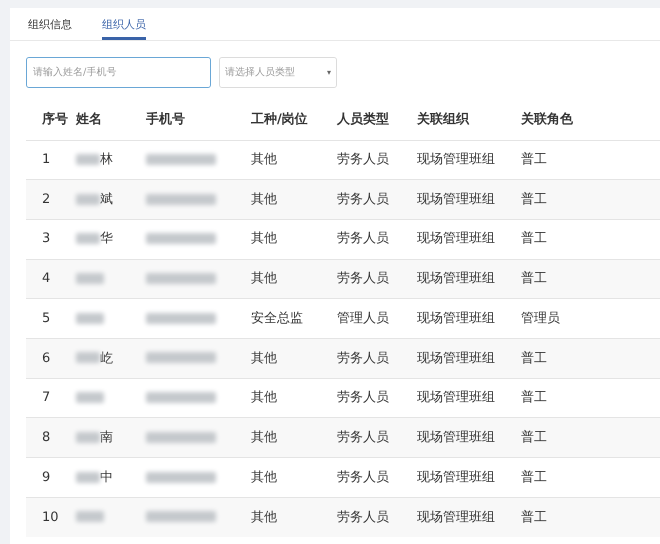 The height and width of the screenshot is (544, 660). What do you see at coordinates (50, 517) in the screenshot?
I see `table-cell: 10` at bounding box center [50, 517].